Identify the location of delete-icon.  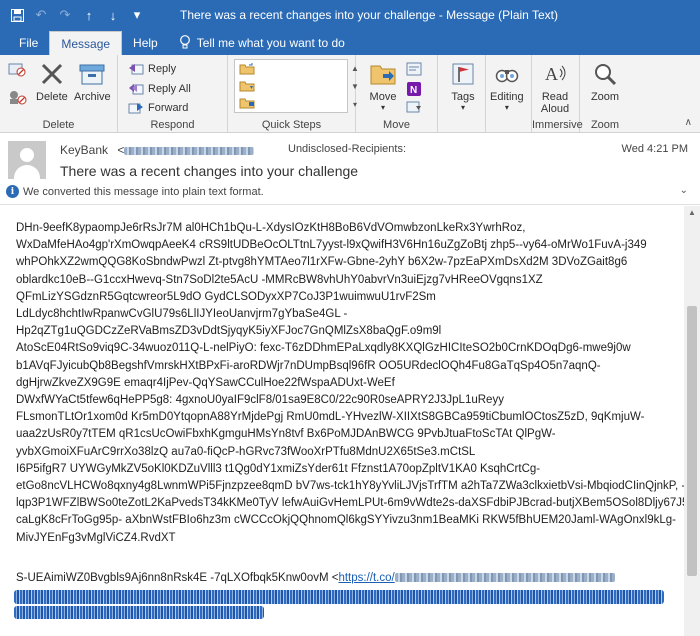
(52, 74).